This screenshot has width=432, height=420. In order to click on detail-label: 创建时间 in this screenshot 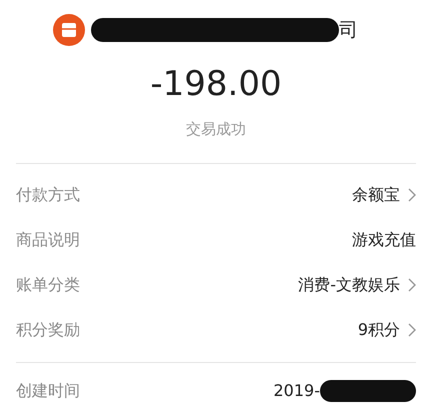, I will do `click(48, 391)`.